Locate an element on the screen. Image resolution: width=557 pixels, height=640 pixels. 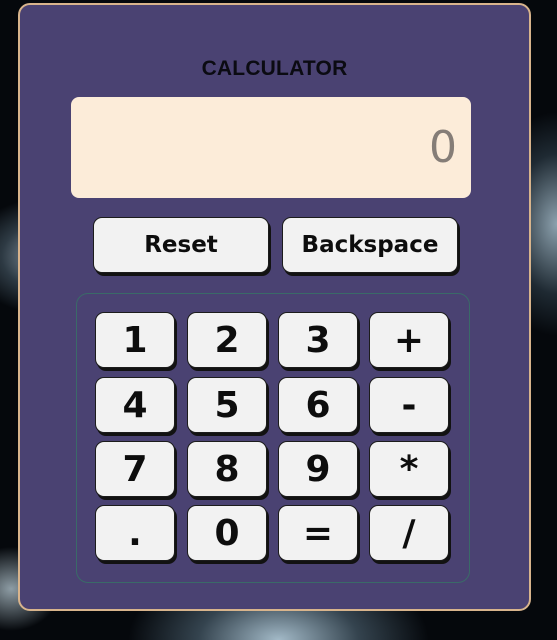
key-1: 1 is located at coordinates (135, 340).